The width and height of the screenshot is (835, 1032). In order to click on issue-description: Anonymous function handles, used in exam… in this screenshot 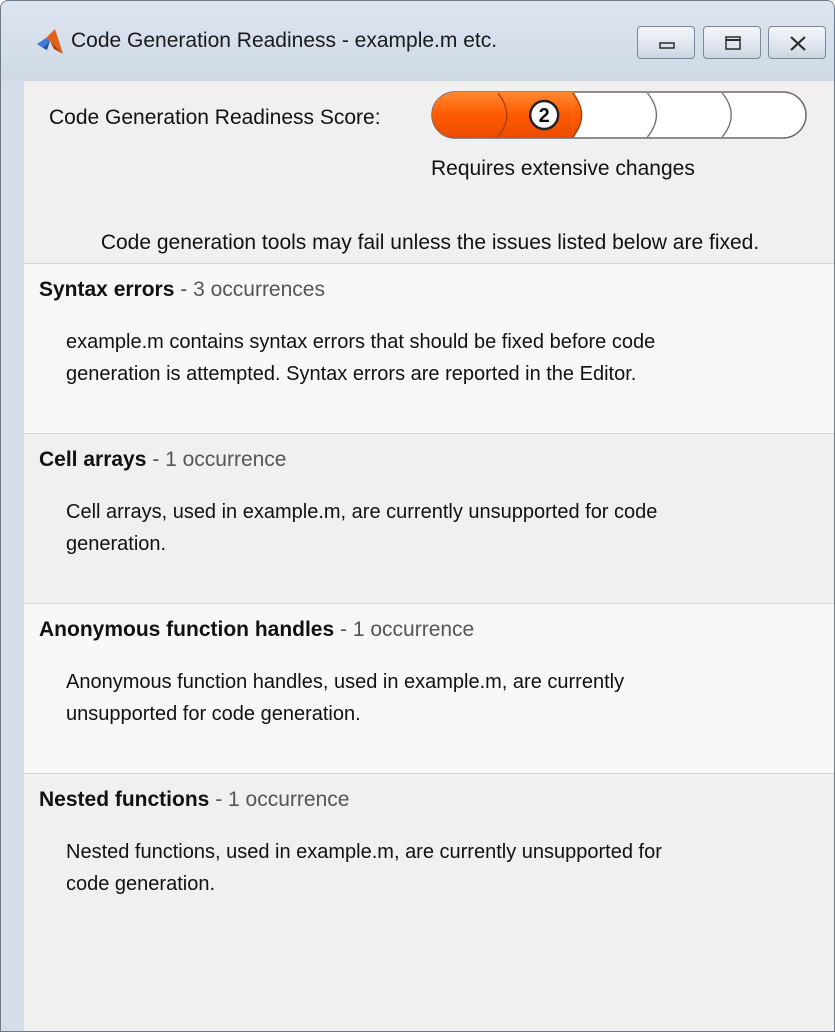, I will do `click(426, 698)`.